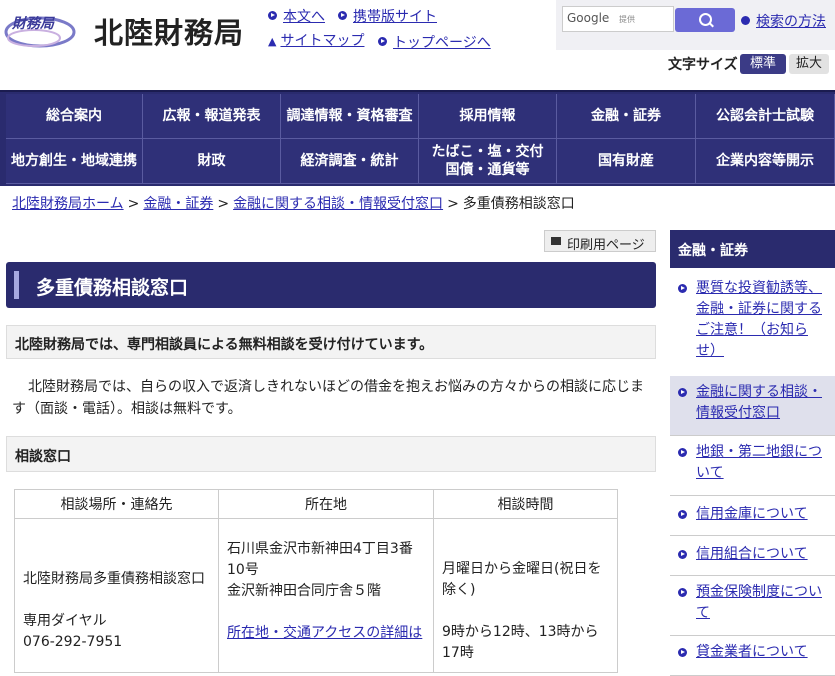  I want to click on lead-heading: 北陸財務局では、専門相談員による無料相談を受け付けています。, so click(224, 345).